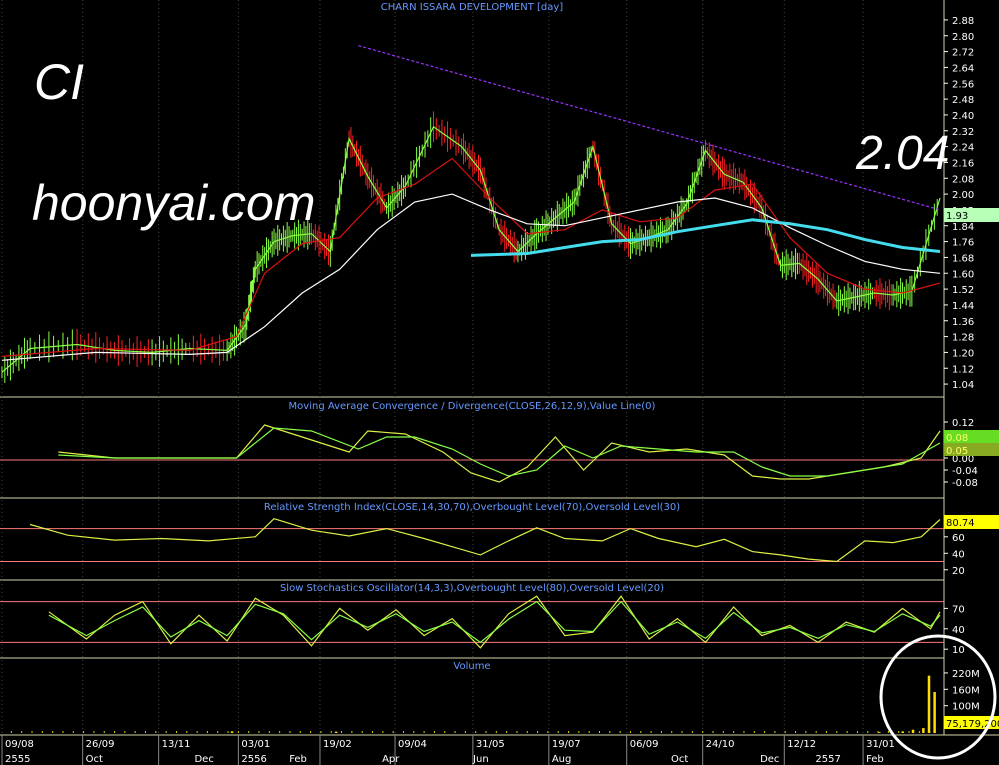 The height and width of the screenshot is (765, 999). What do you see at coordinates (720, 744) in the screenshot?
I see `x-tick-label: 24/10` at bounding box center [720, 744].